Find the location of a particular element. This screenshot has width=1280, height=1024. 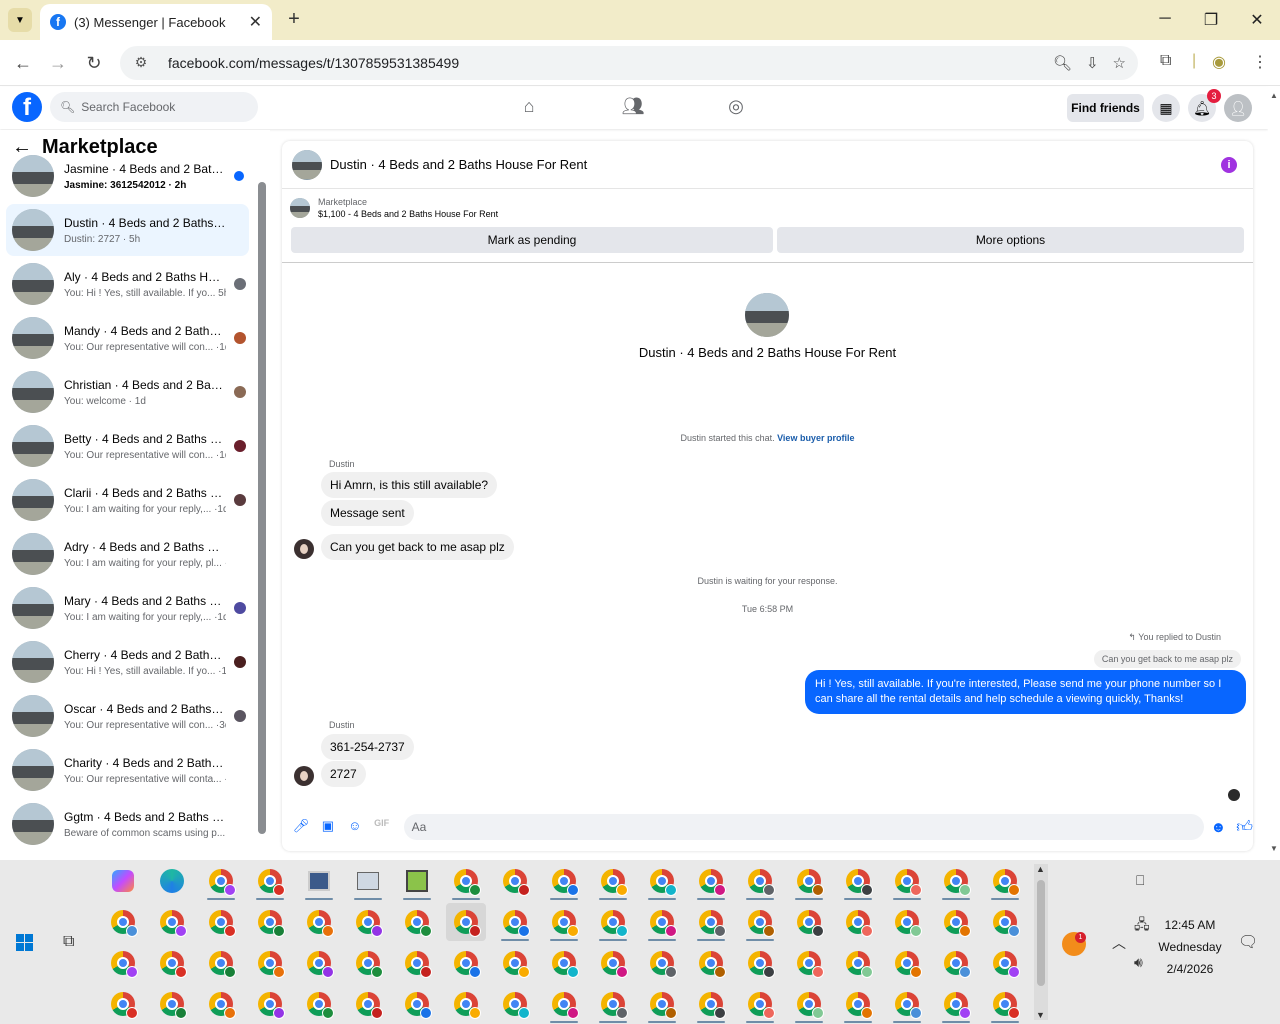

search-input: 🔍︎ Search Facebook is located at coordinates (154, 107).